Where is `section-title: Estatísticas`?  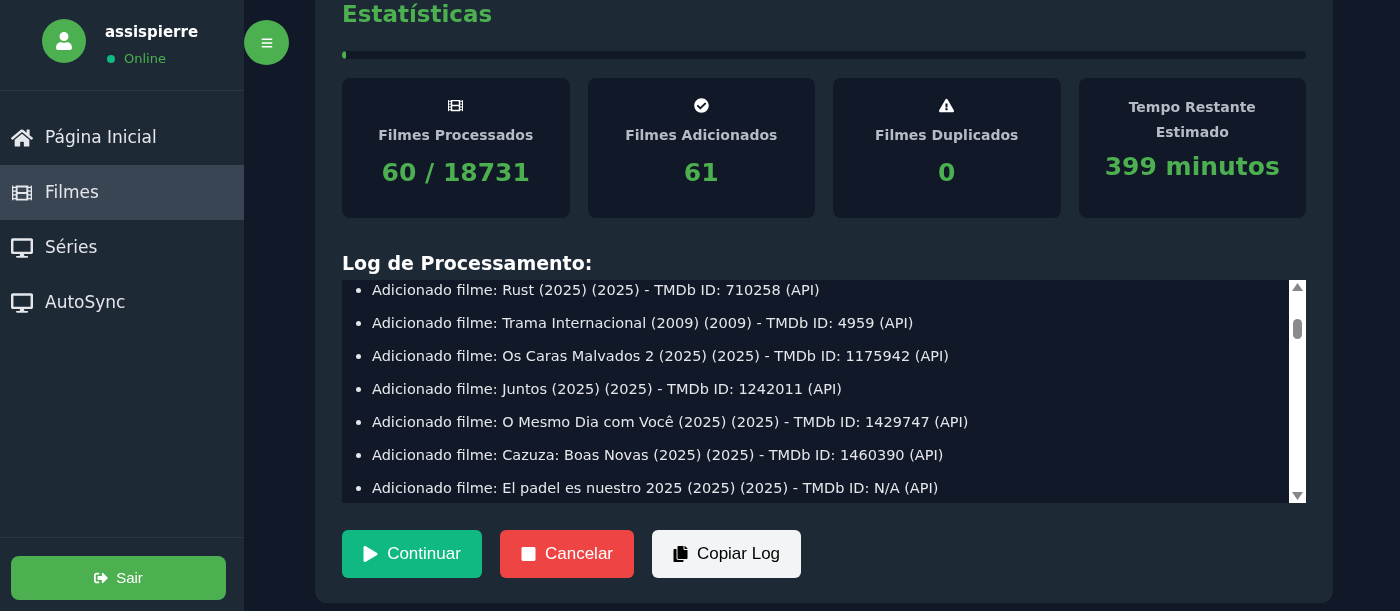
section-title: Estatísticas is located at coordinates (418, 14).